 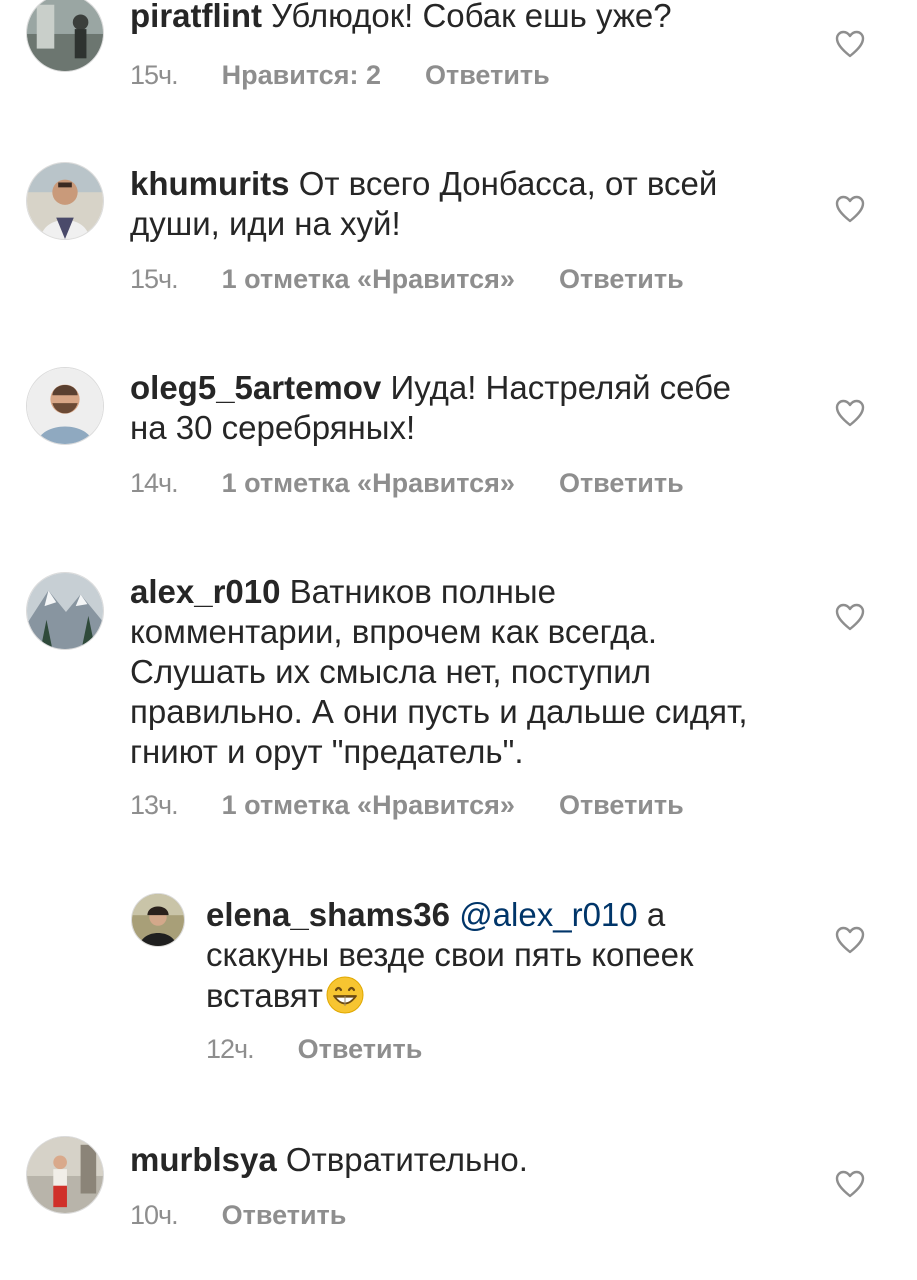 I want to click on comment-meta: 13ч. 1 отметка «Нравится» Ответить, so click(x=407, y=805).